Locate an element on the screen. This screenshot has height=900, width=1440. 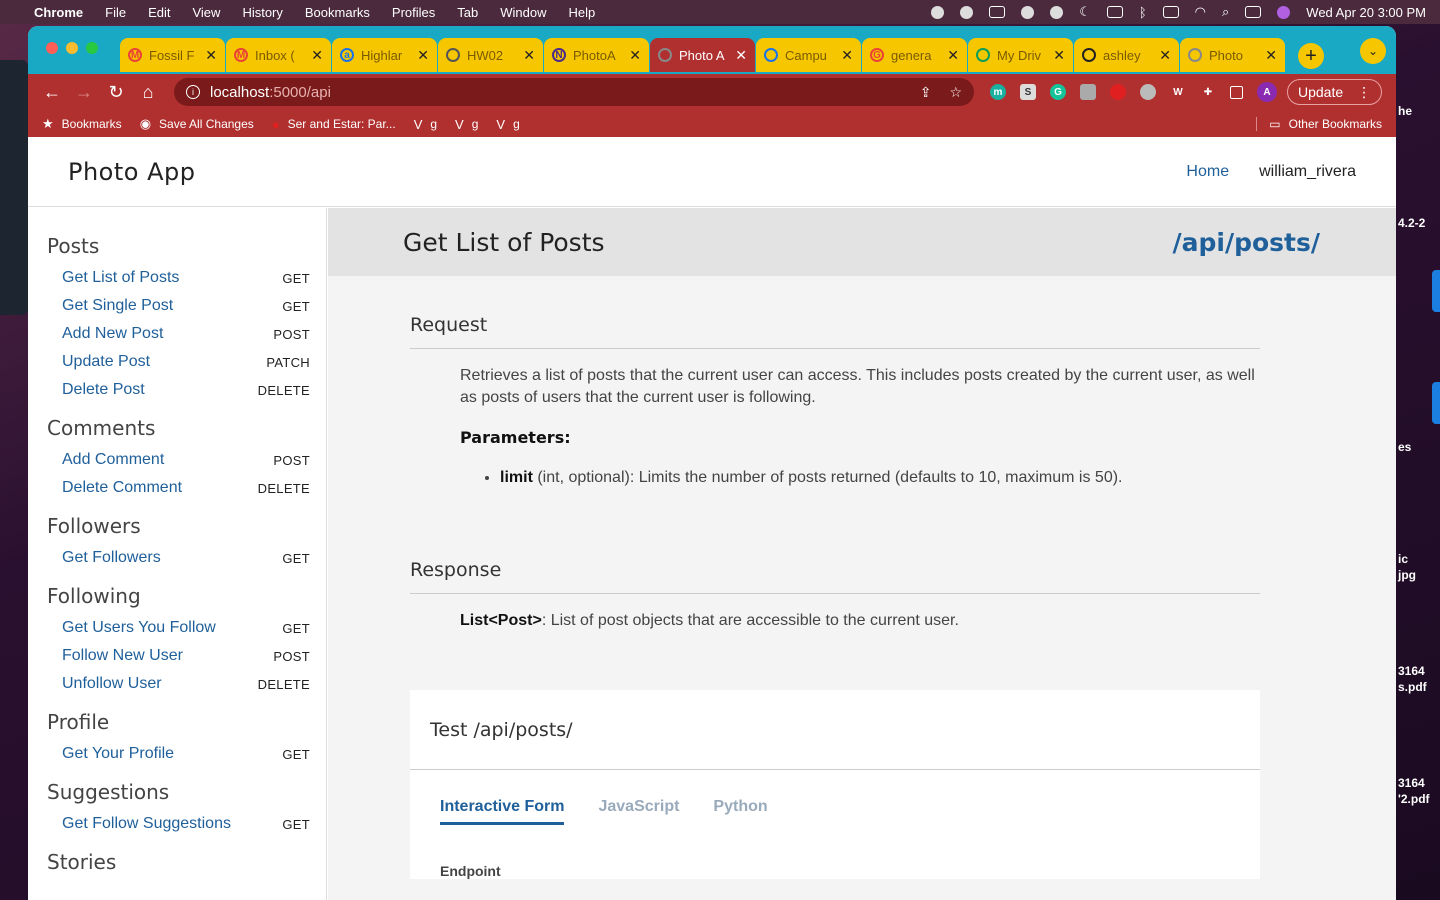
sidebar-item-label: Get Single Post is located at coordinates (117, 306).